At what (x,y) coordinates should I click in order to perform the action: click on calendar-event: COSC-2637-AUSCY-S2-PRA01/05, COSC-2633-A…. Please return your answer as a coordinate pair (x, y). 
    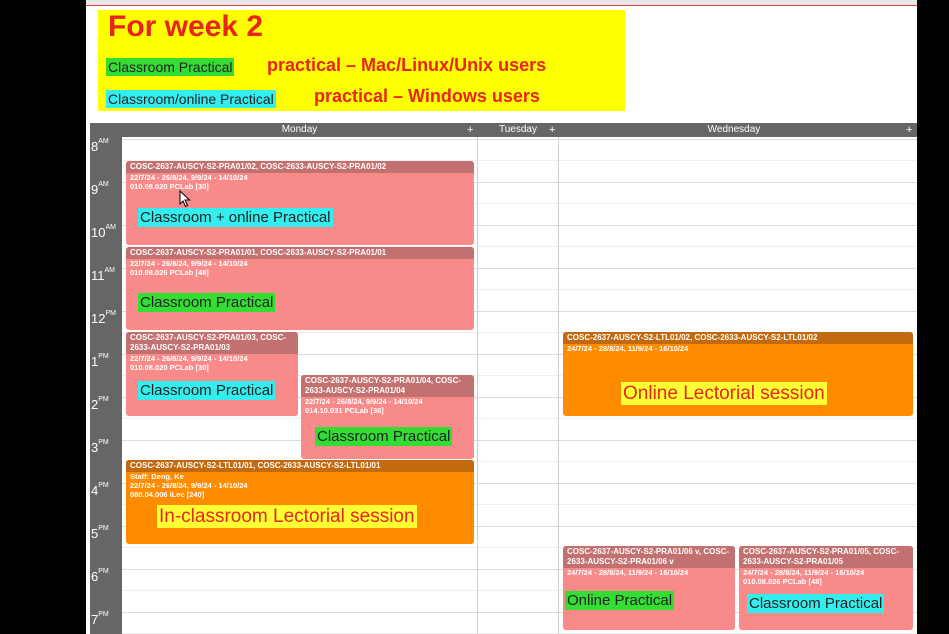
    Looking at the image, I should click on (826, 588).